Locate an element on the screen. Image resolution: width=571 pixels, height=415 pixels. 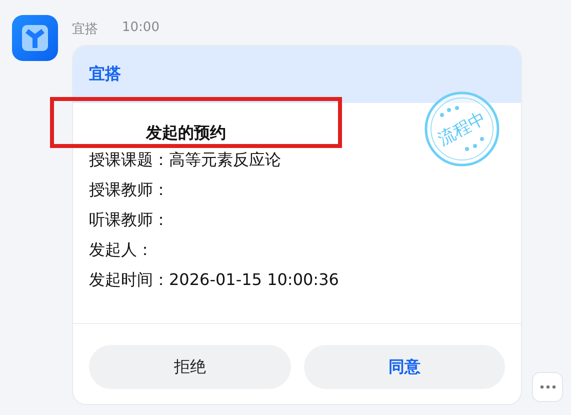
accept-button: 同意 is located at coordinates (404, 367).